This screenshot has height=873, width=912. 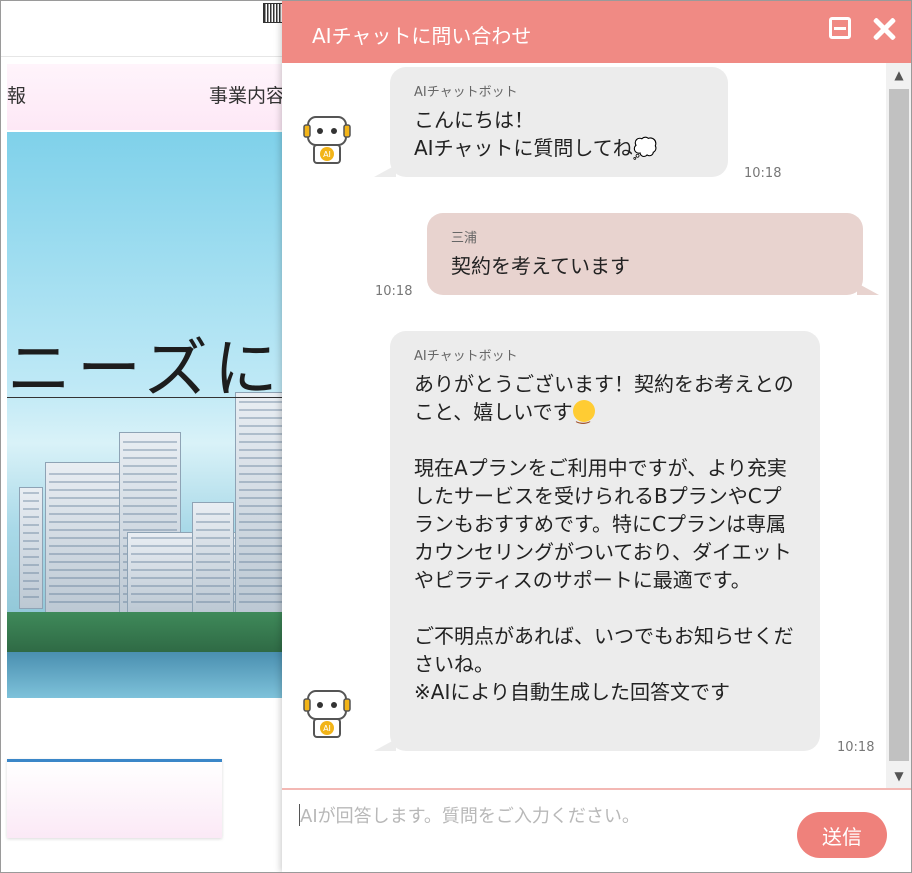 What do you see at coordinates (583, 414) in the screenshot?
I see `smiling-face-emoji-icon` at bounding box center [583, 414].